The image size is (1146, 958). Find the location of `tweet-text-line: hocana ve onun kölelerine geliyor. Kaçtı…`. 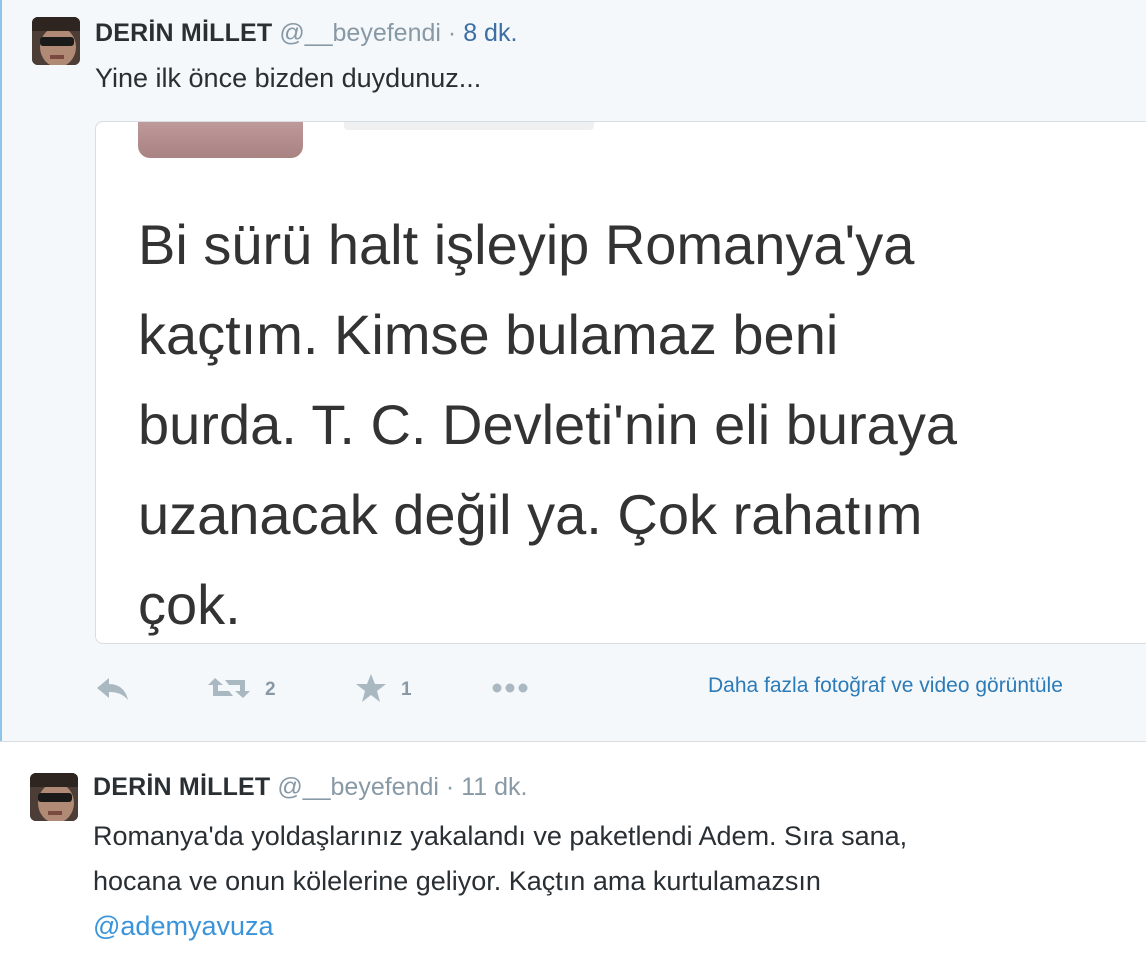

tweet-text-line: hocana ve onun kölelerine geliyor. Kaçtı… is located at coordinates (457, 881).